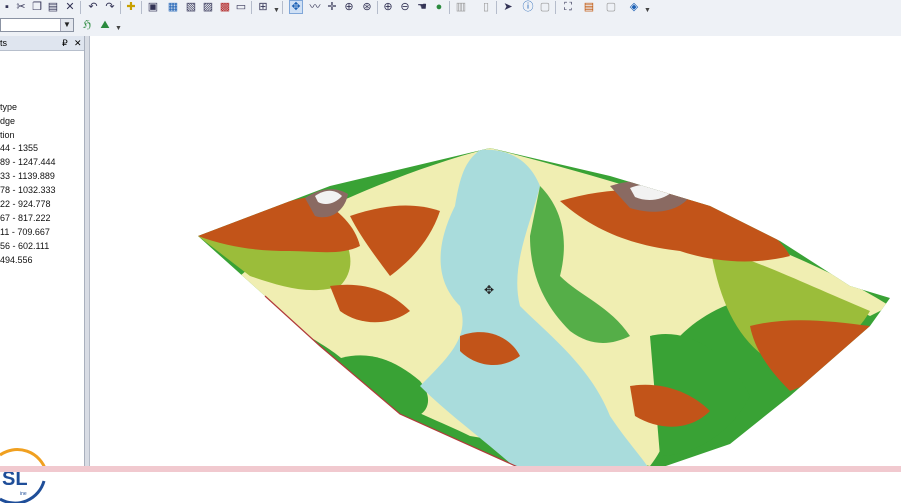 The image size is (901, 503). What do you see at coordinates (7, 7) in the screenshot?
I see `save-icon: ▪` at bounding box center [7, 7].